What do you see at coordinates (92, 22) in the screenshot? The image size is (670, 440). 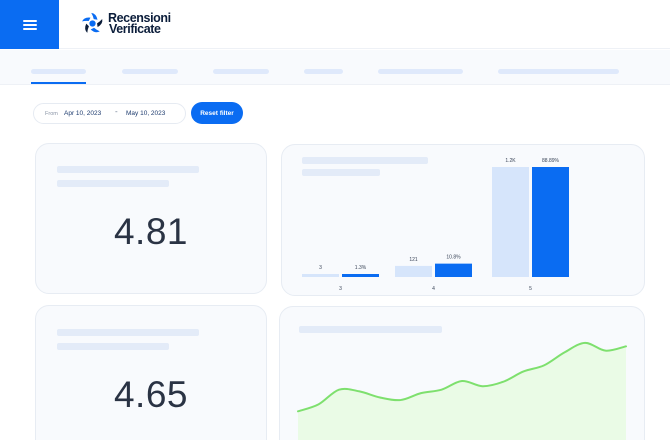 I see `star-logo-icon` at bounding box center [92, 22].